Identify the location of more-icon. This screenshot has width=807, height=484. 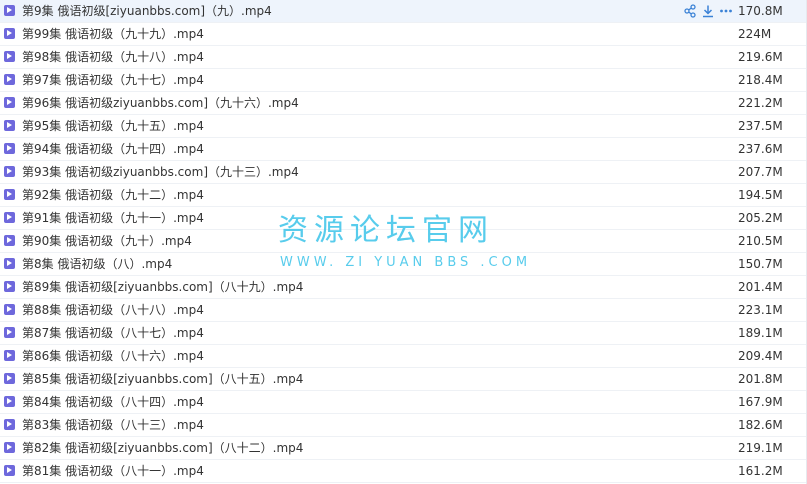
(726, 11).